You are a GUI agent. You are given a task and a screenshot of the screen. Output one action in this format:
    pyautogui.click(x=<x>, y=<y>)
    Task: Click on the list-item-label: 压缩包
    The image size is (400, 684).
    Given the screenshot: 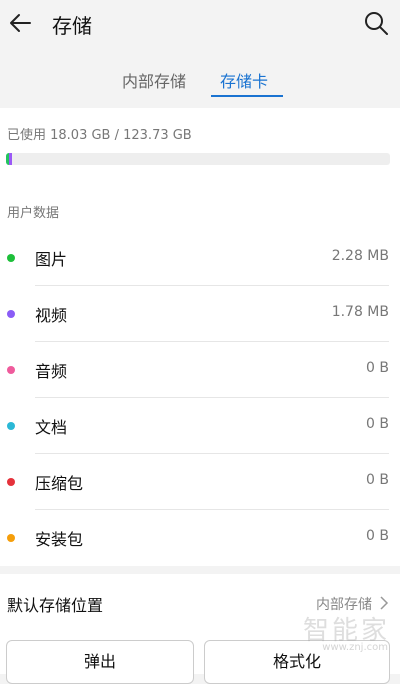 What is the action you would take?
    pyautogui.click(x=59, y=483)
    